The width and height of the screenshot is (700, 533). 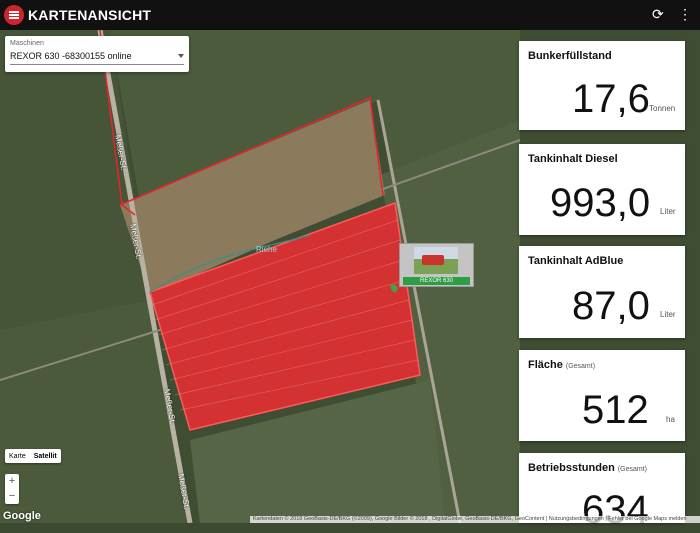 I want to click on card-tankinhalt-diesel: Tankinhalt Diesel 993,0 Liter, so click(x=602, y=189).